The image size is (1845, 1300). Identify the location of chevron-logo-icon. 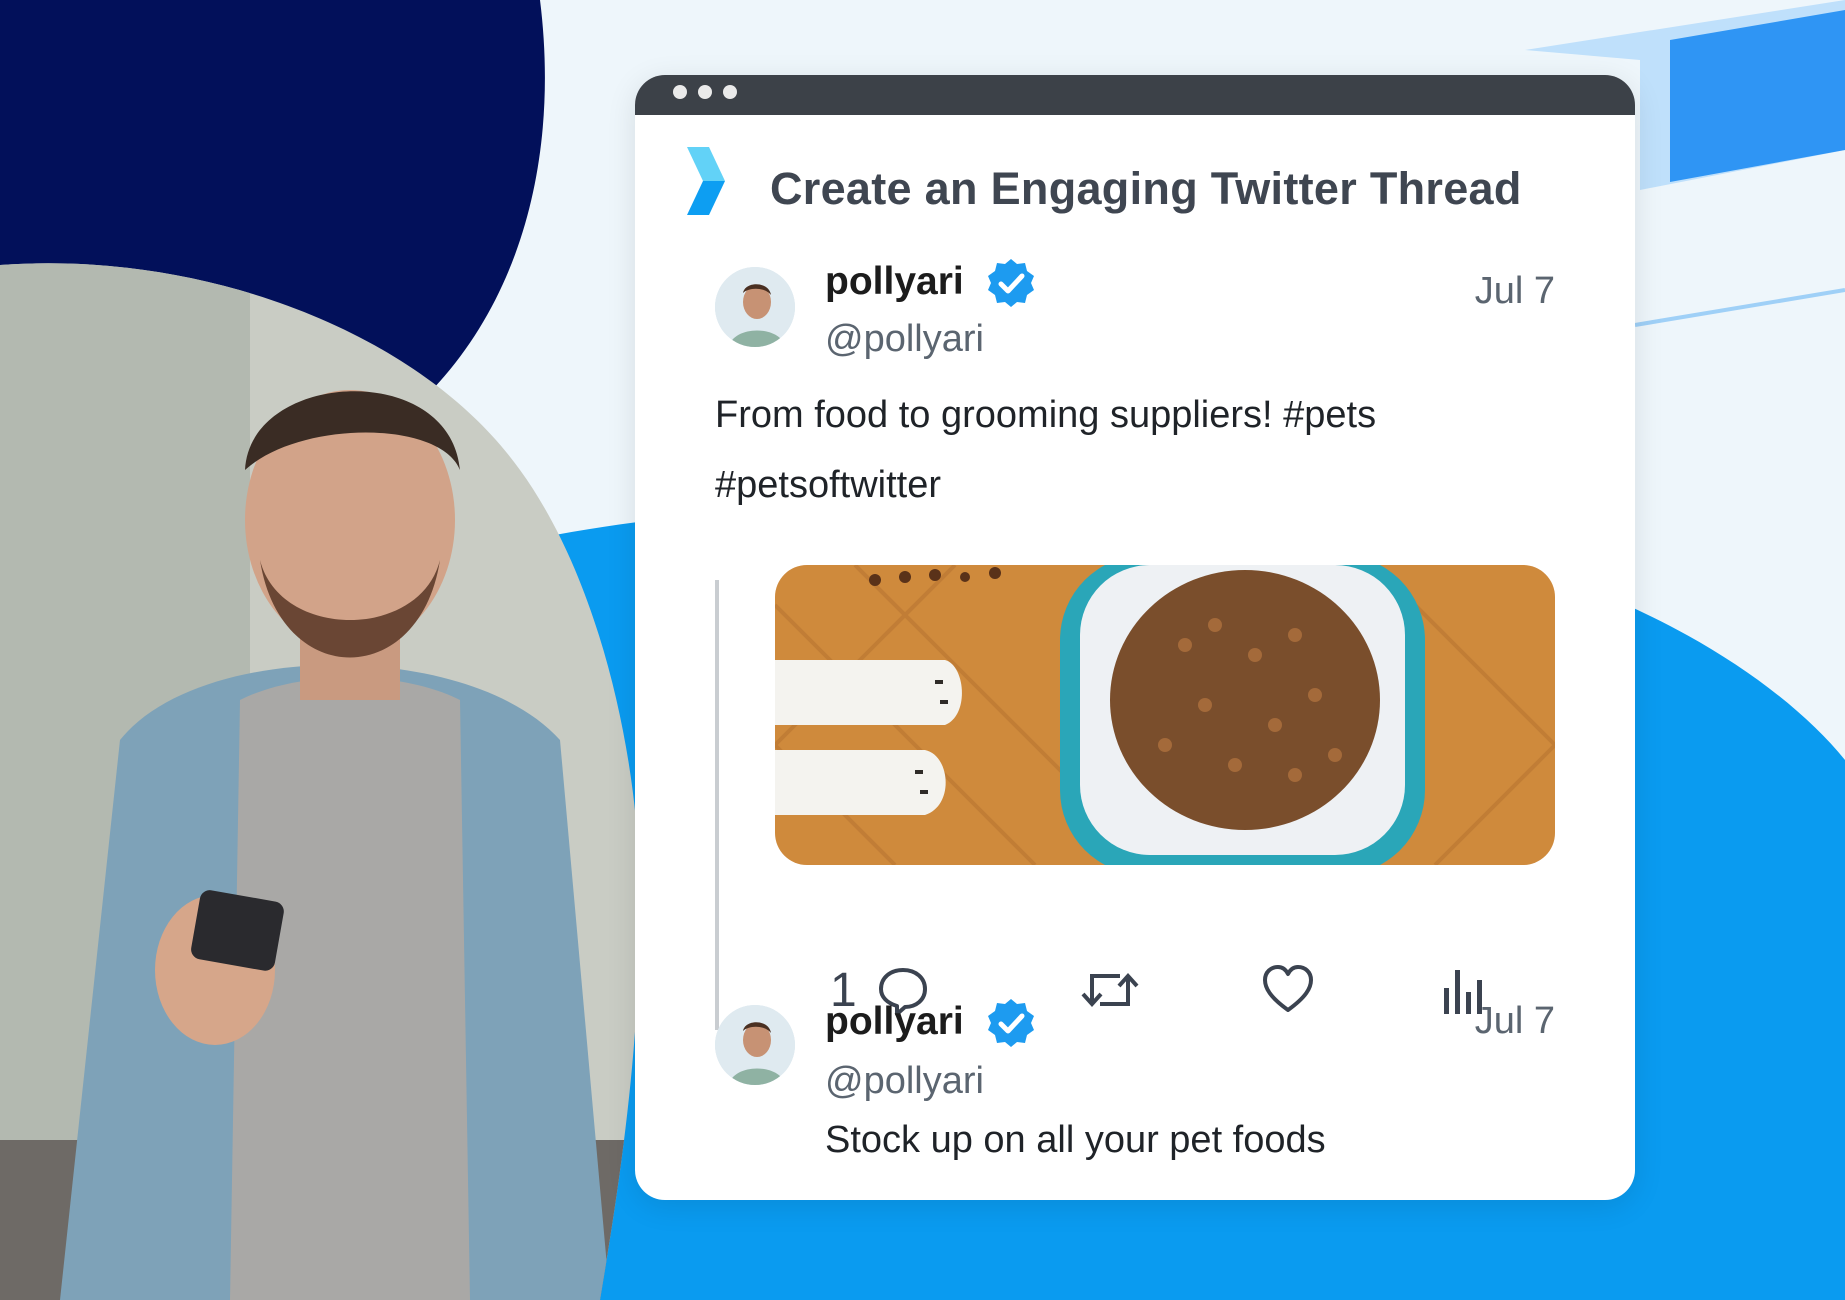
(706, 181).